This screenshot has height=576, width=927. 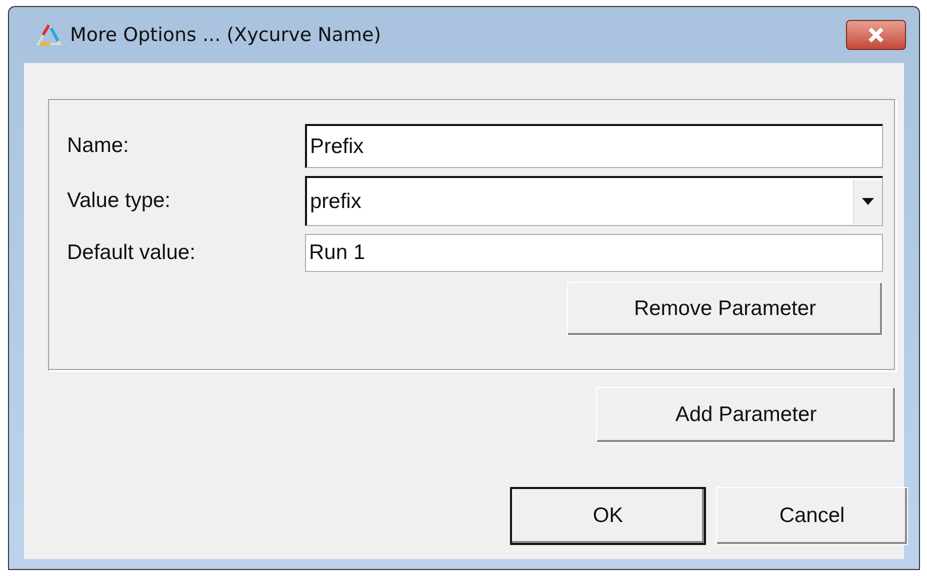 I want to click on input-field: Run 1, so click(x=594, y=253).